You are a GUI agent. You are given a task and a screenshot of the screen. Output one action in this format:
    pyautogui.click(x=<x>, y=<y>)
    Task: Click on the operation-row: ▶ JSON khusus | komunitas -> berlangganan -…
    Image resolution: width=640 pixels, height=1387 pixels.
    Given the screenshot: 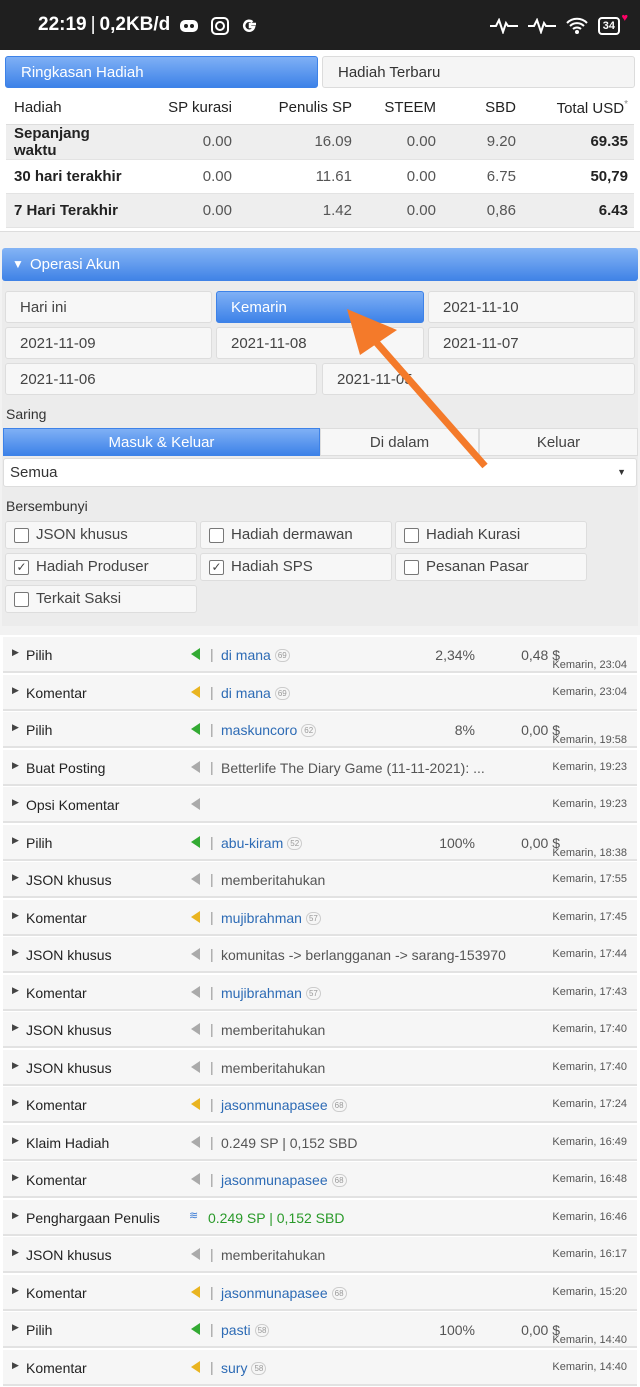 What is the action you would take?
    pyautogui.click(x=320, y=955)
    